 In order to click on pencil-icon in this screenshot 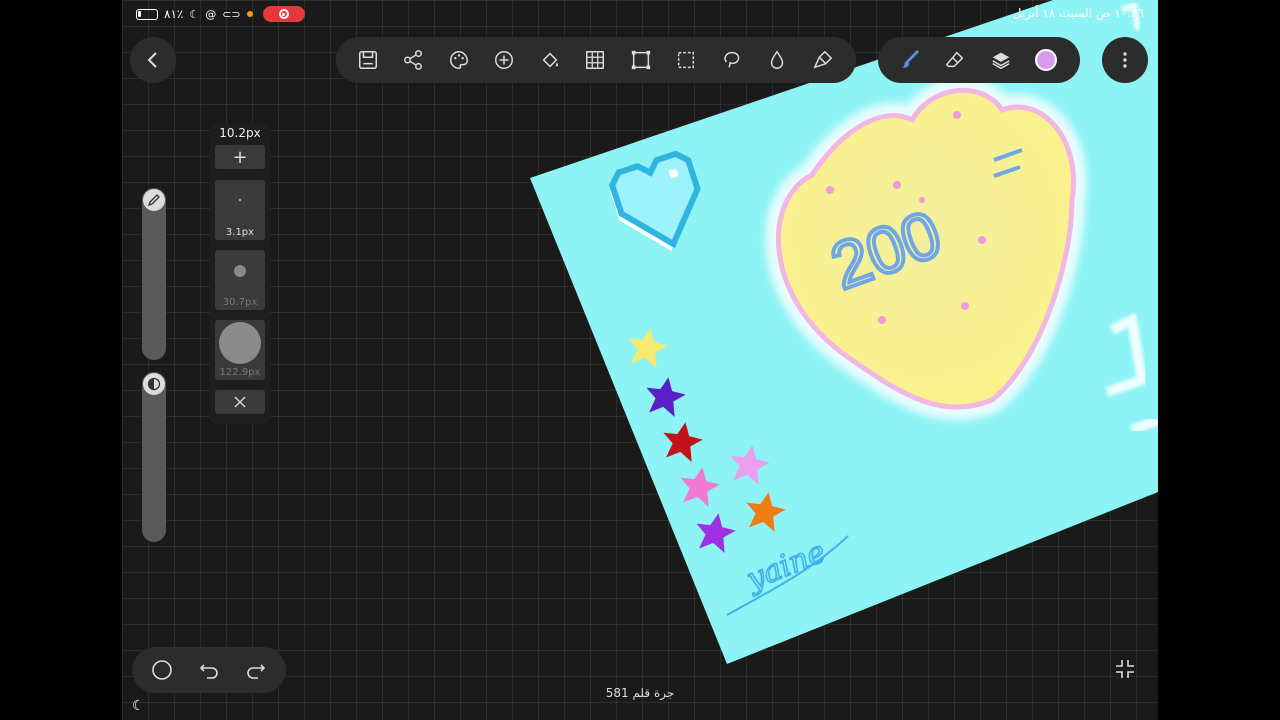, I will do `click(153, 200)`.